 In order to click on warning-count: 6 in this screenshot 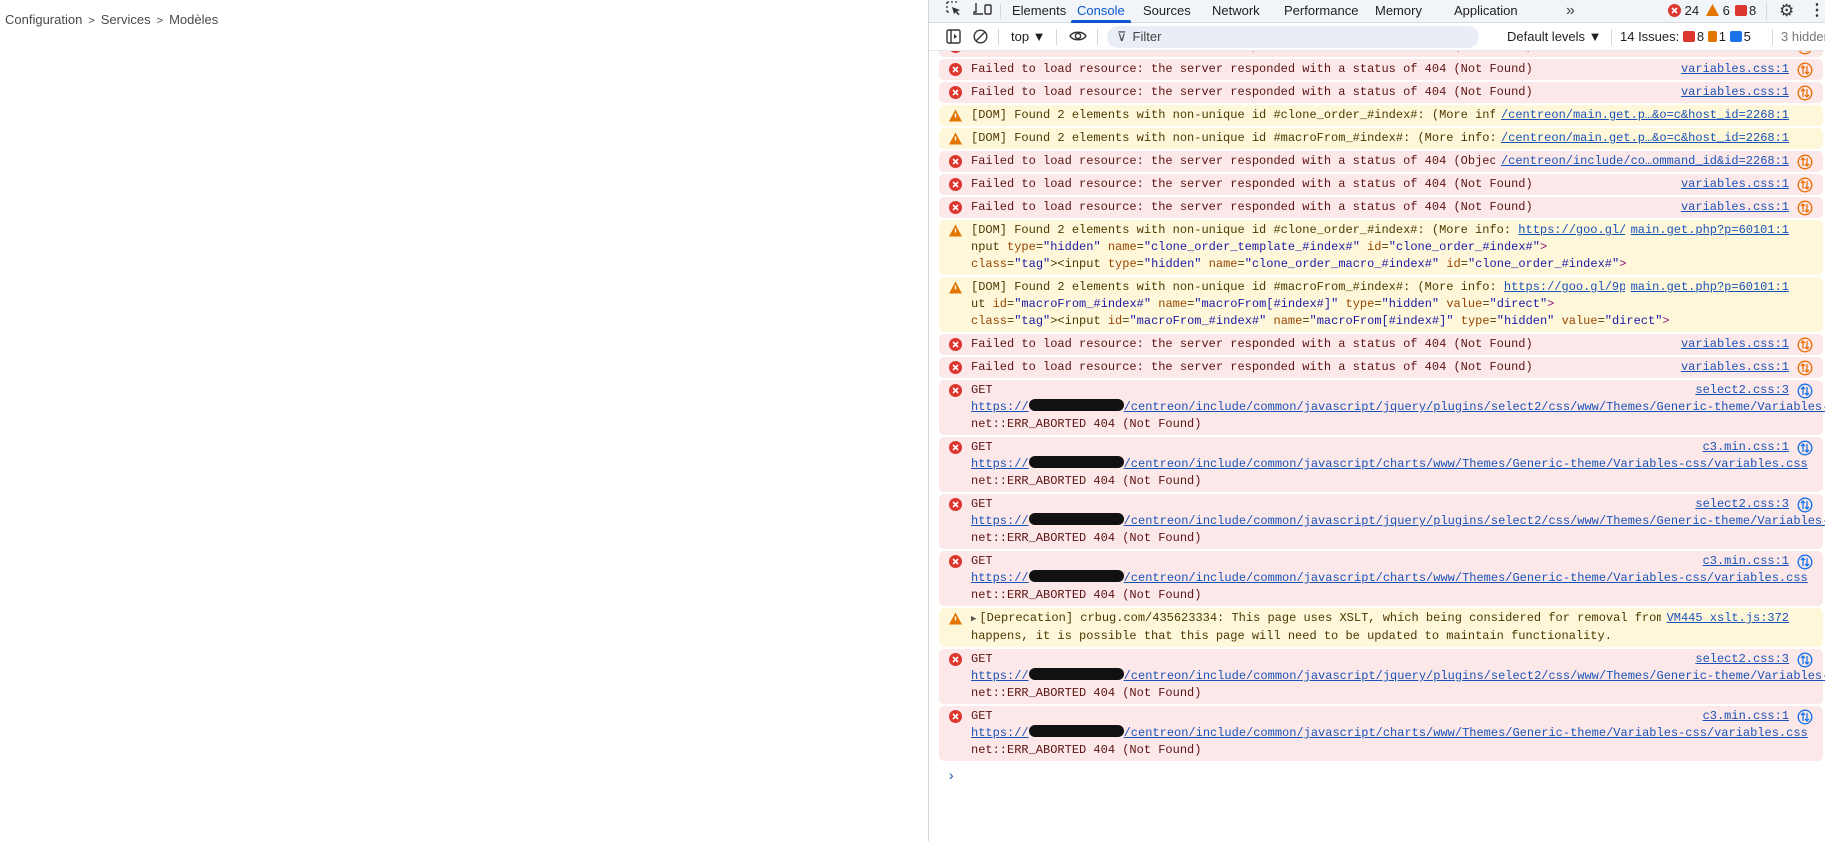, I will do `click(1718, 11)`.